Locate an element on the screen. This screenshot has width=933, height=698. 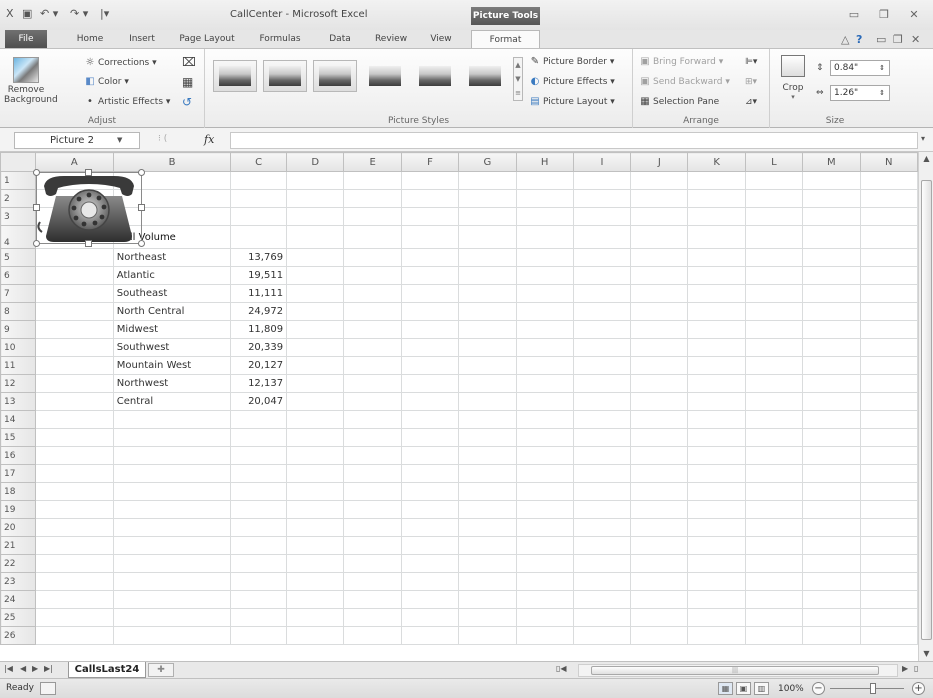
page-layout-view-icon: ▣ is located at coordinates (743, 688).